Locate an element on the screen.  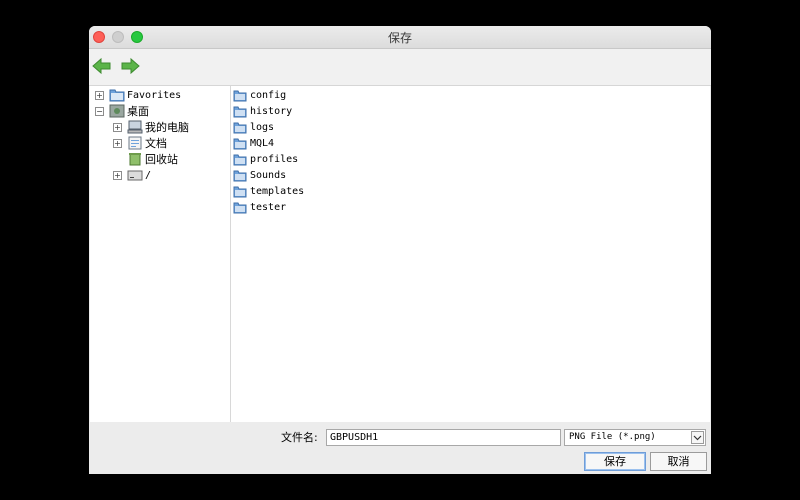
tree-item-label: / is located at coordinates (148, 175).